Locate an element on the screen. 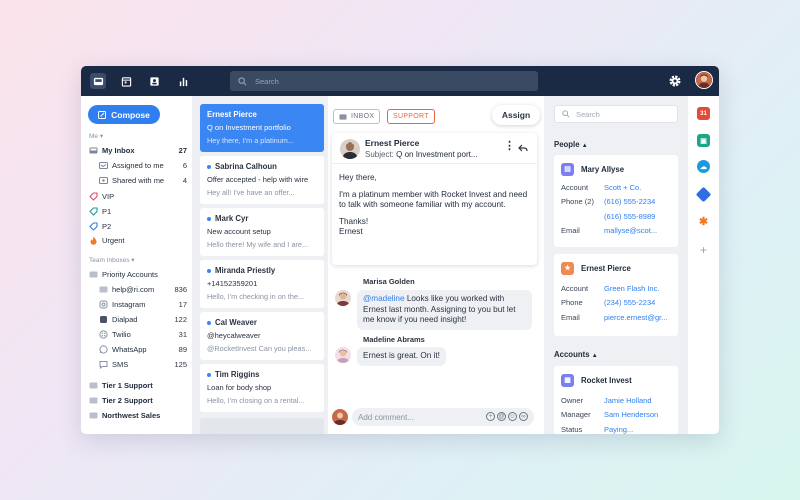 This screenshot has width=800, height=500. sidebar-item-label: My Inbox is located at coordinates (118, 150).